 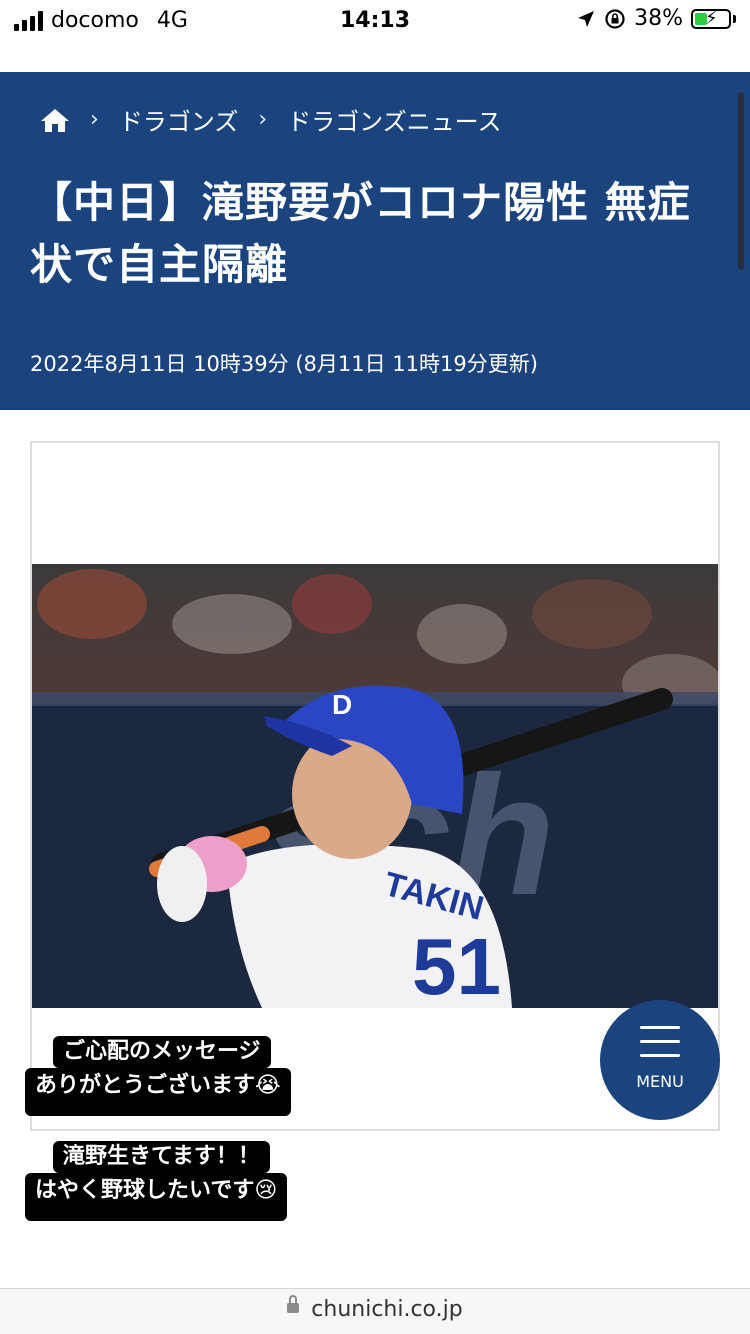 What do you see at coordinates (660, 1047) in the screenshot?
I see `hamburger-icon` at bounding box center [660, 1047].